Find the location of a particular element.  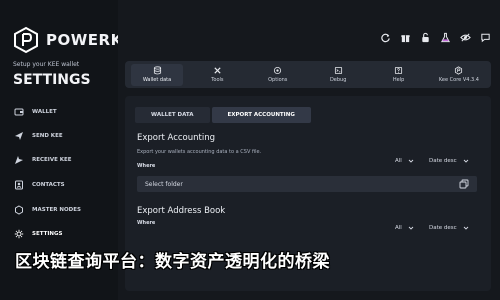

export-address-book-type-select: All is located at coordinates (404, 227).